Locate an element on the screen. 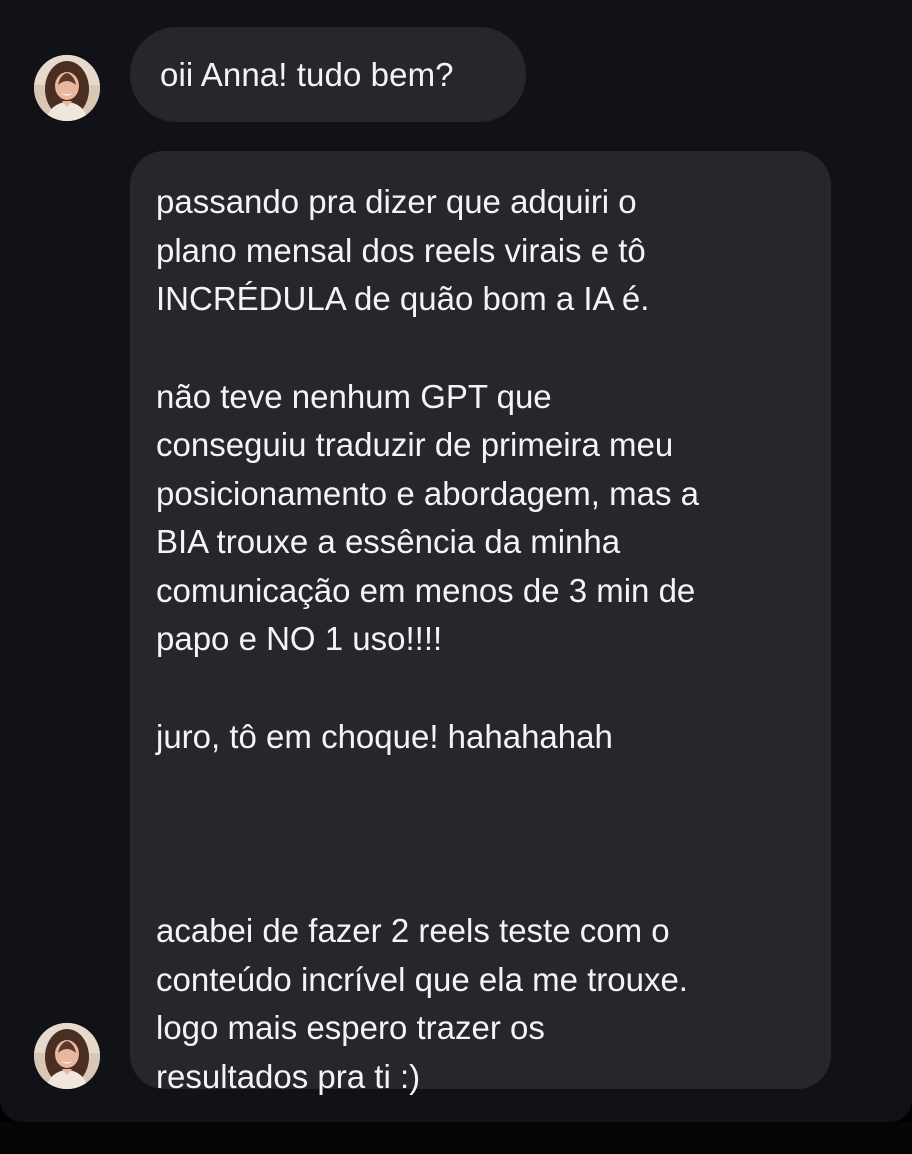  message-line: comunicação em menos de 3 min de is located at coordinates (426, 590).